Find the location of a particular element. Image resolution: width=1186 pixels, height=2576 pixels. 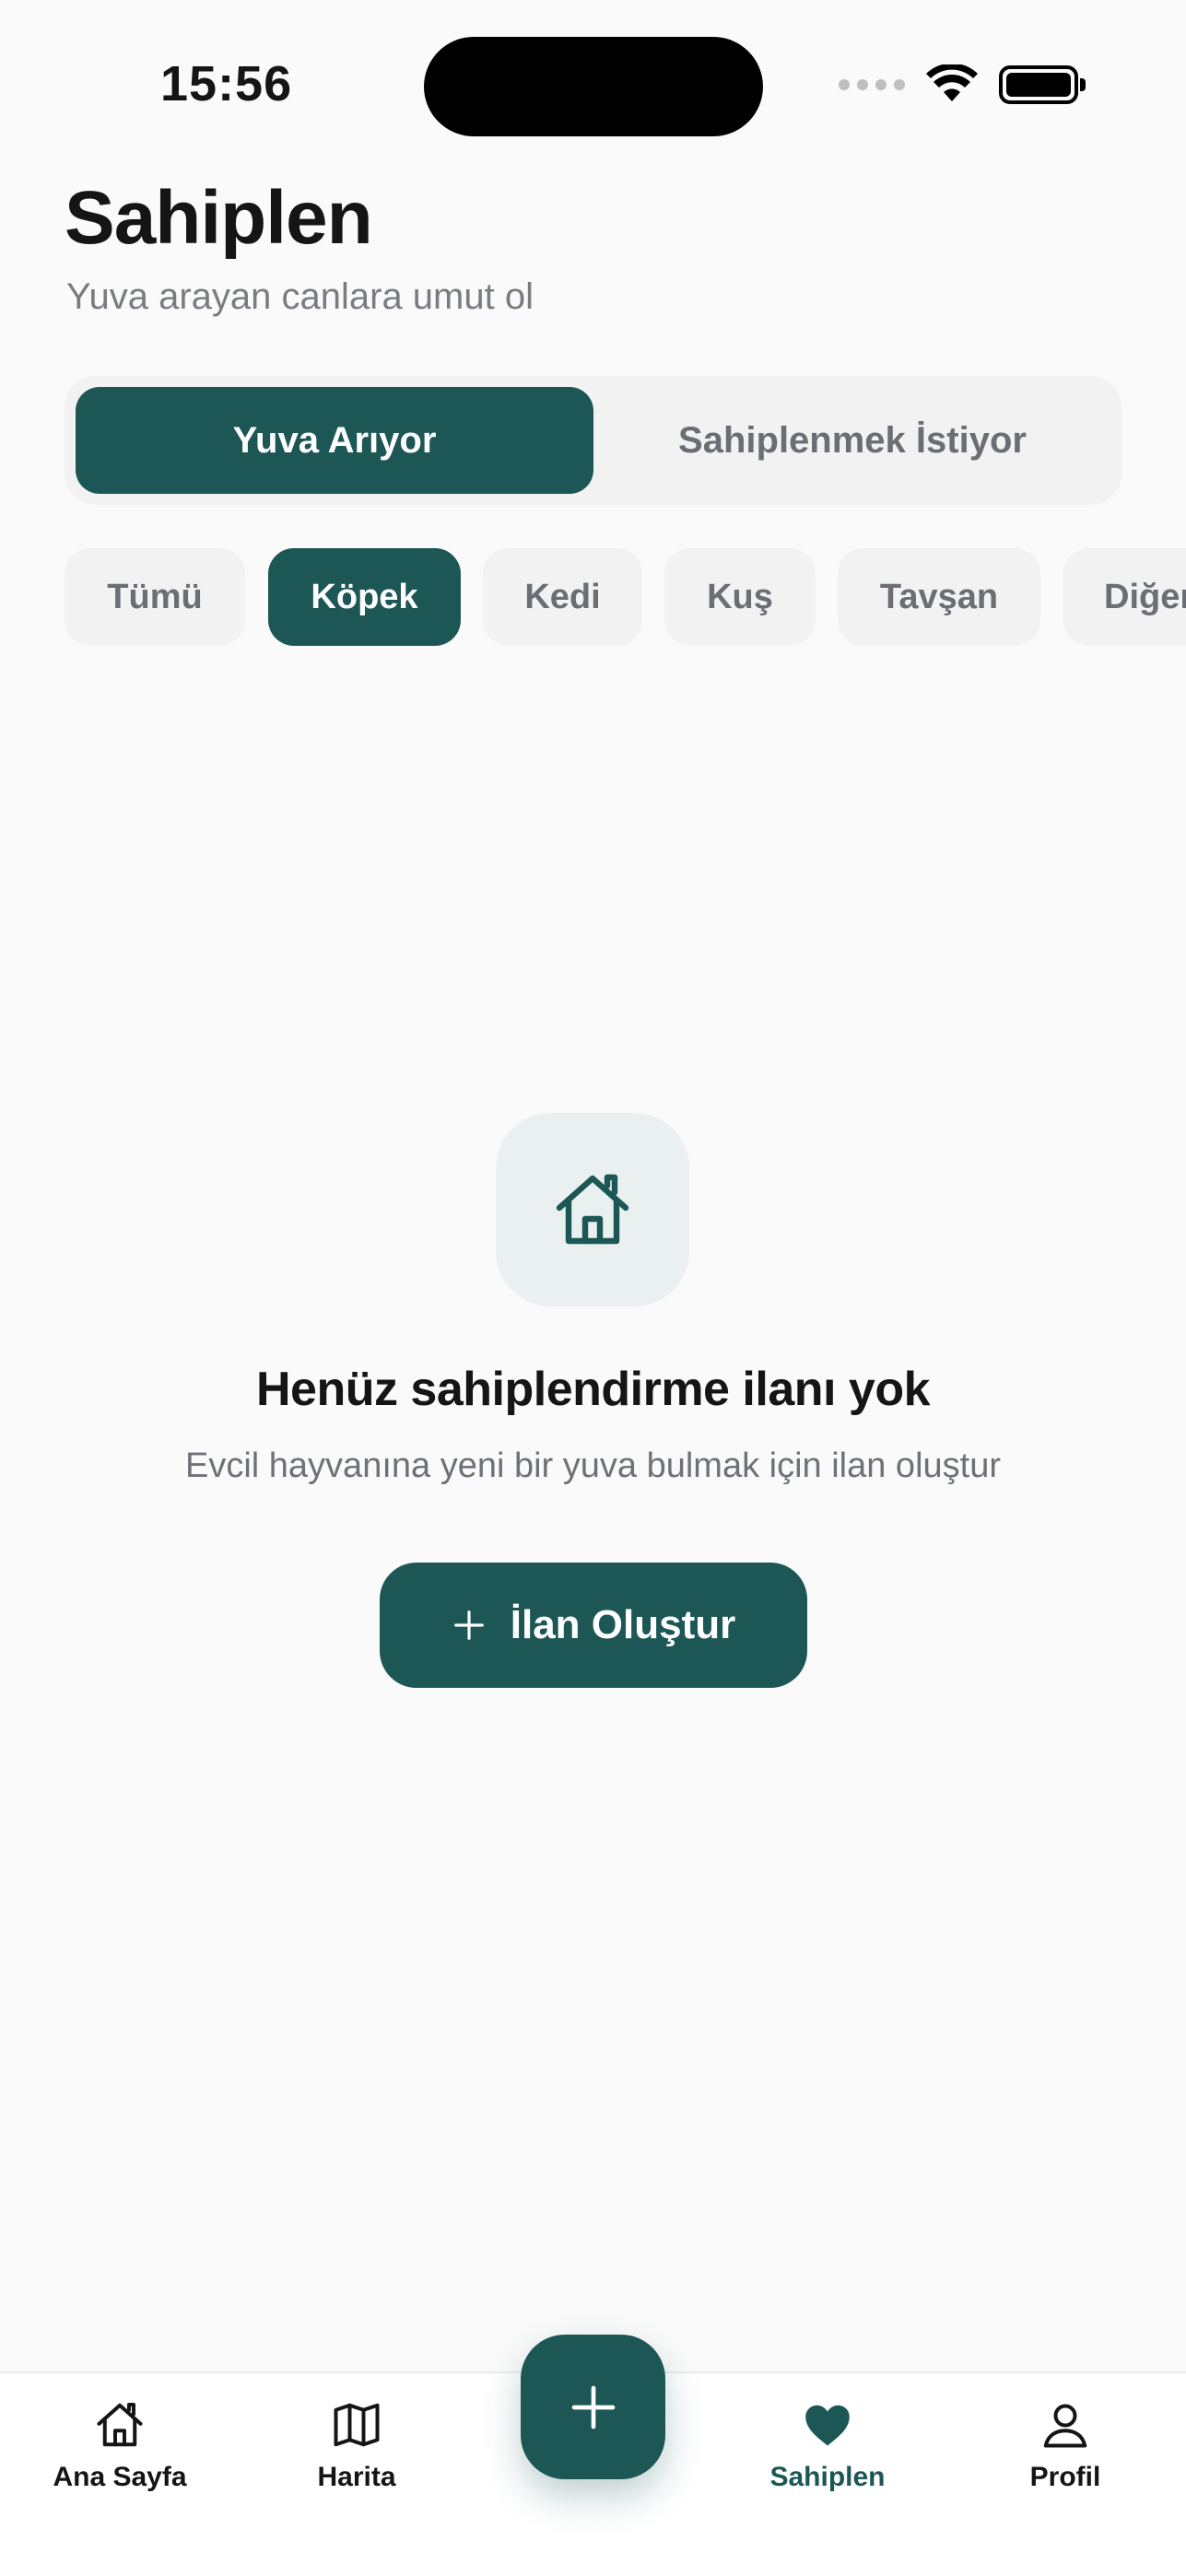

category-chips: Tümü Köpek Kedi Kuş Tavşan Diğer is located at coordinates (625, 597).